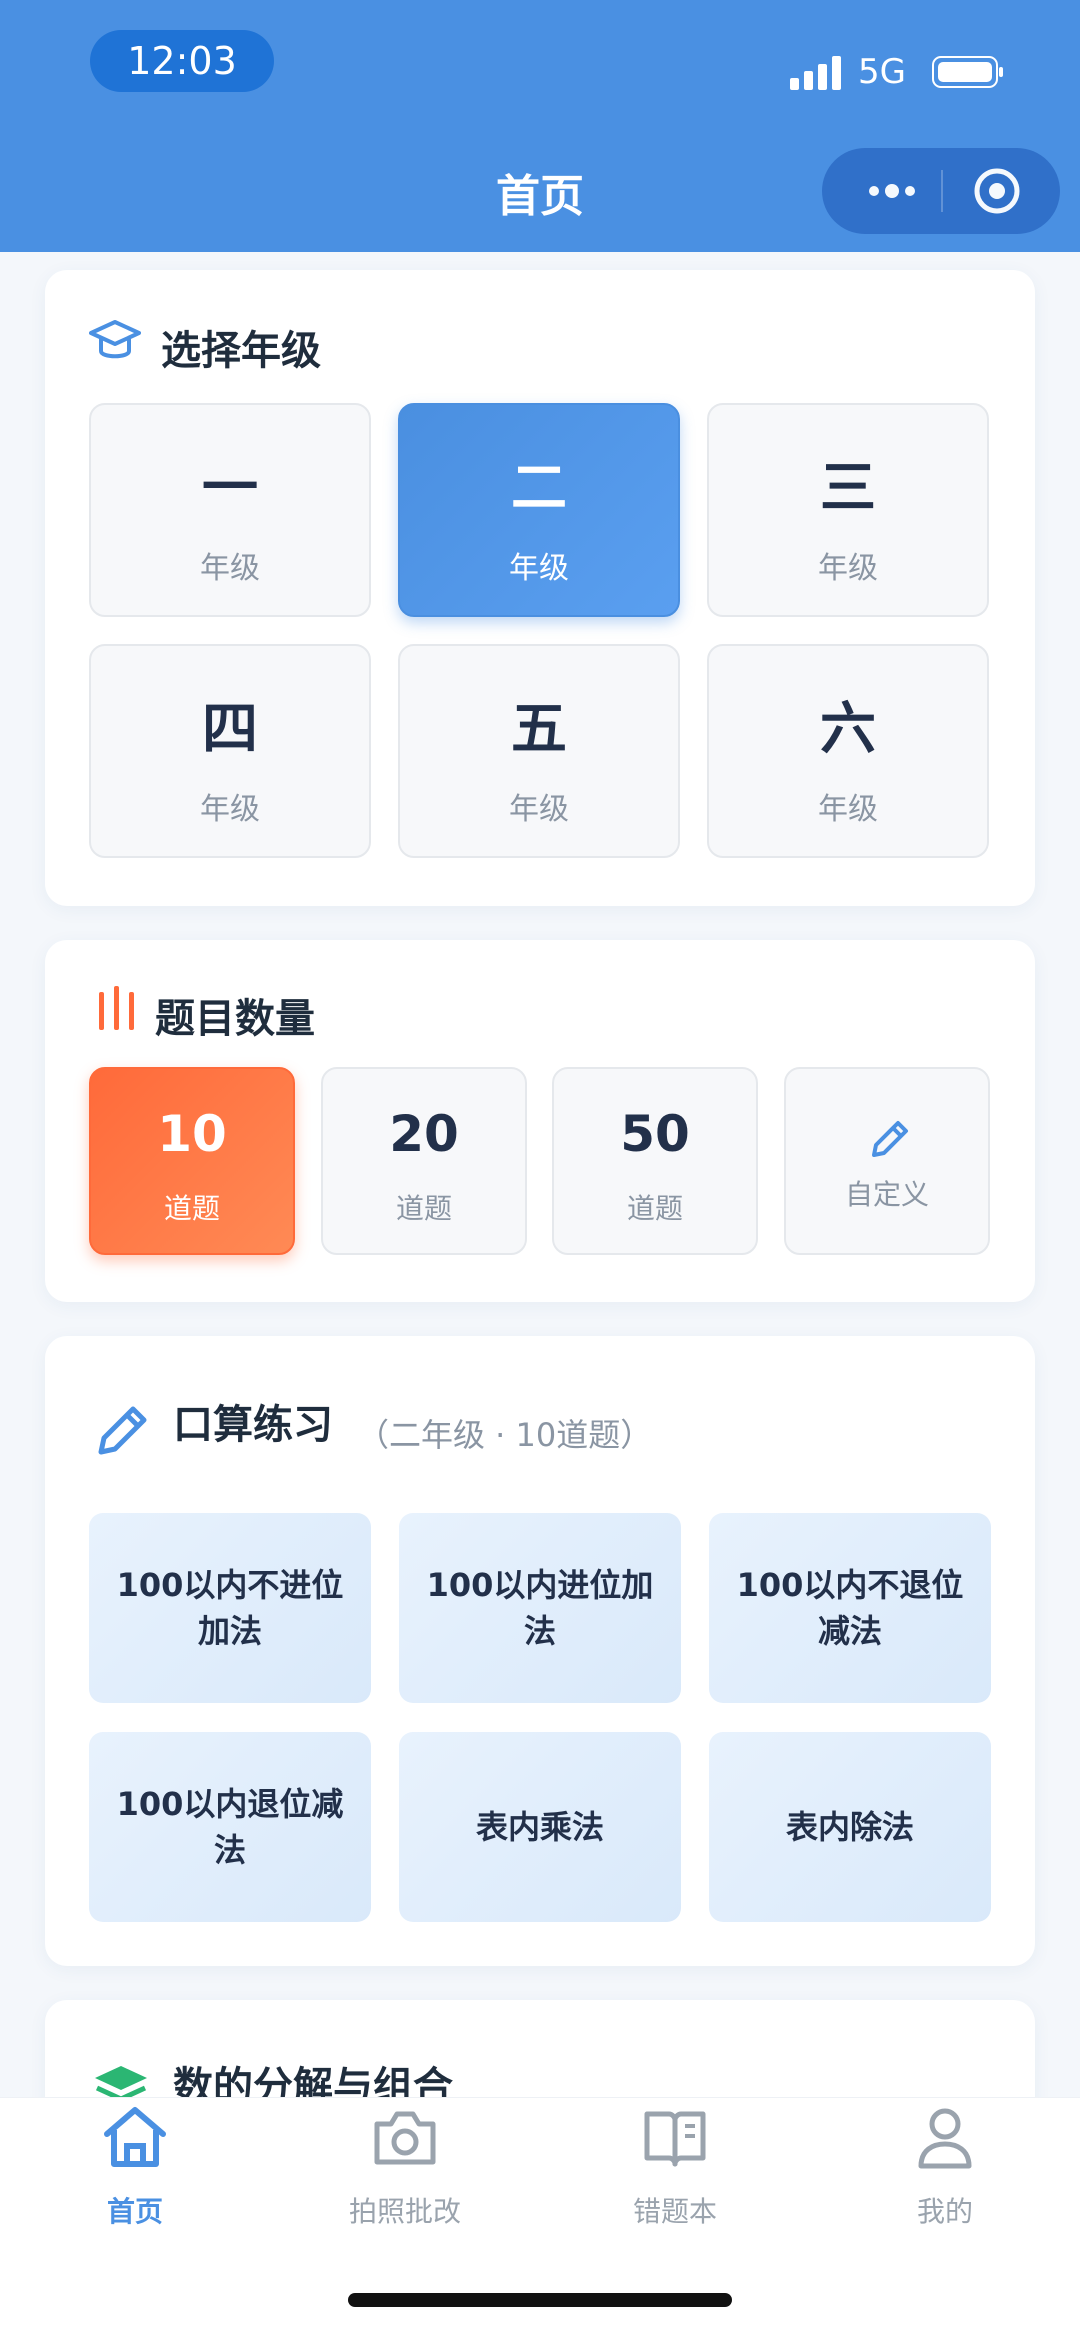 This screenshot has height=2338, width=1080. I want to click on network-type: 5G, so click(882, 72).